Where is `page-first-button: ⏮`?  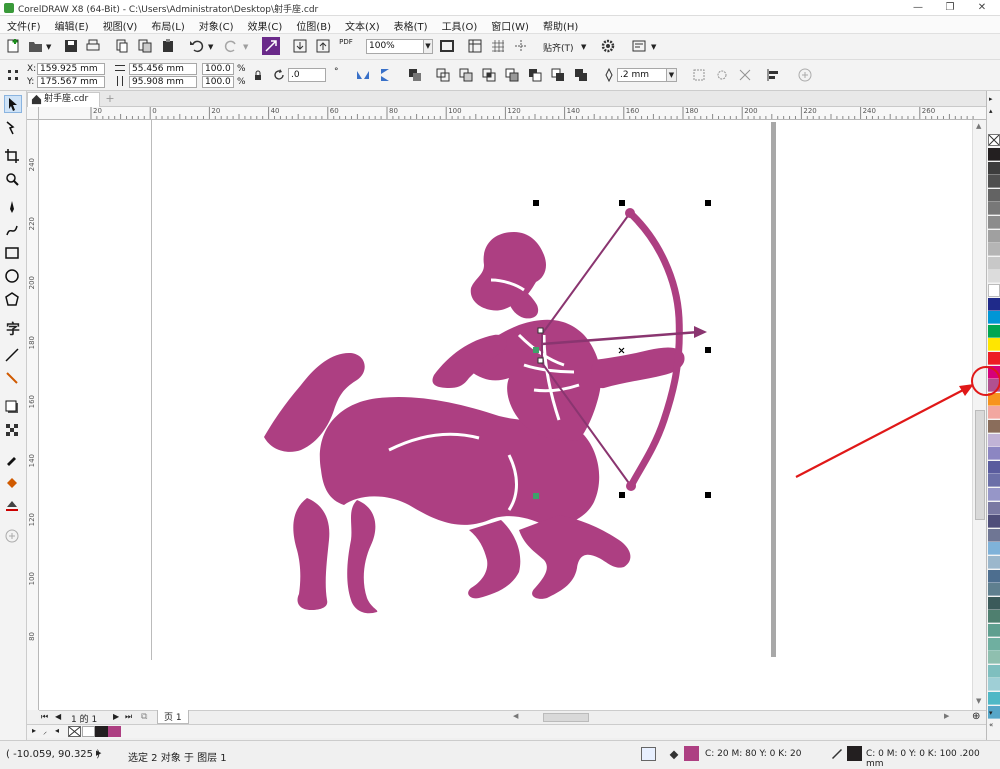 page-first-button: ⏮ is located at coordinates (44, 717).